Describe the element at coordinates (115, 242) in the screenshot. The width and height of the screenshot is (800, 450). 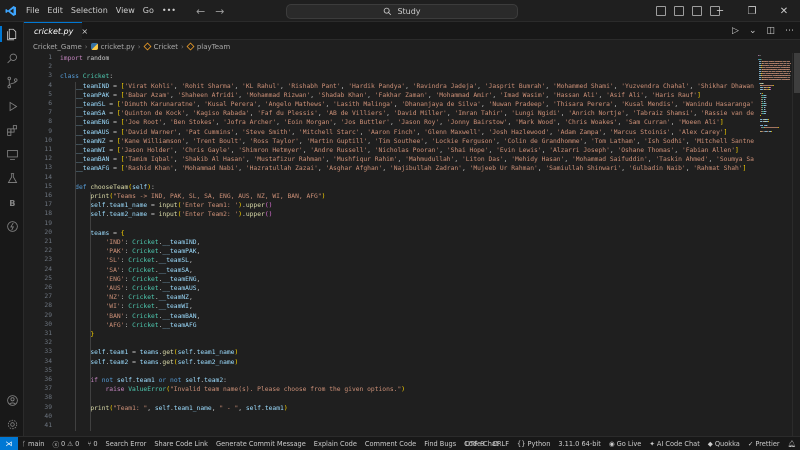
I see `code-token: 'IND'` at that location.